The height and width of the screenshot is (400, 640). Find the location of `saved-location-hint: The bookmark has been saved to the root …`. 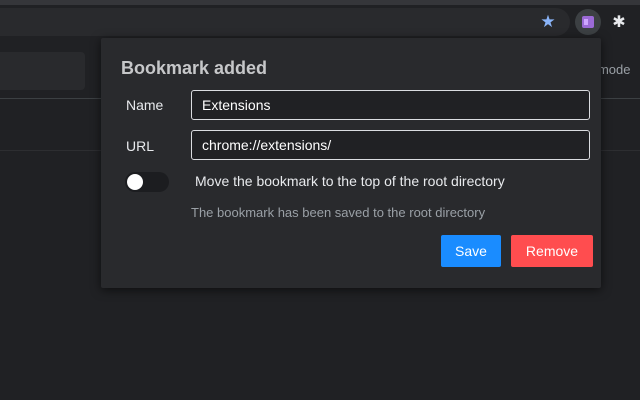

saved-location-hint: The bookmark has been saved to the root … is located at coordinates (338, 212).